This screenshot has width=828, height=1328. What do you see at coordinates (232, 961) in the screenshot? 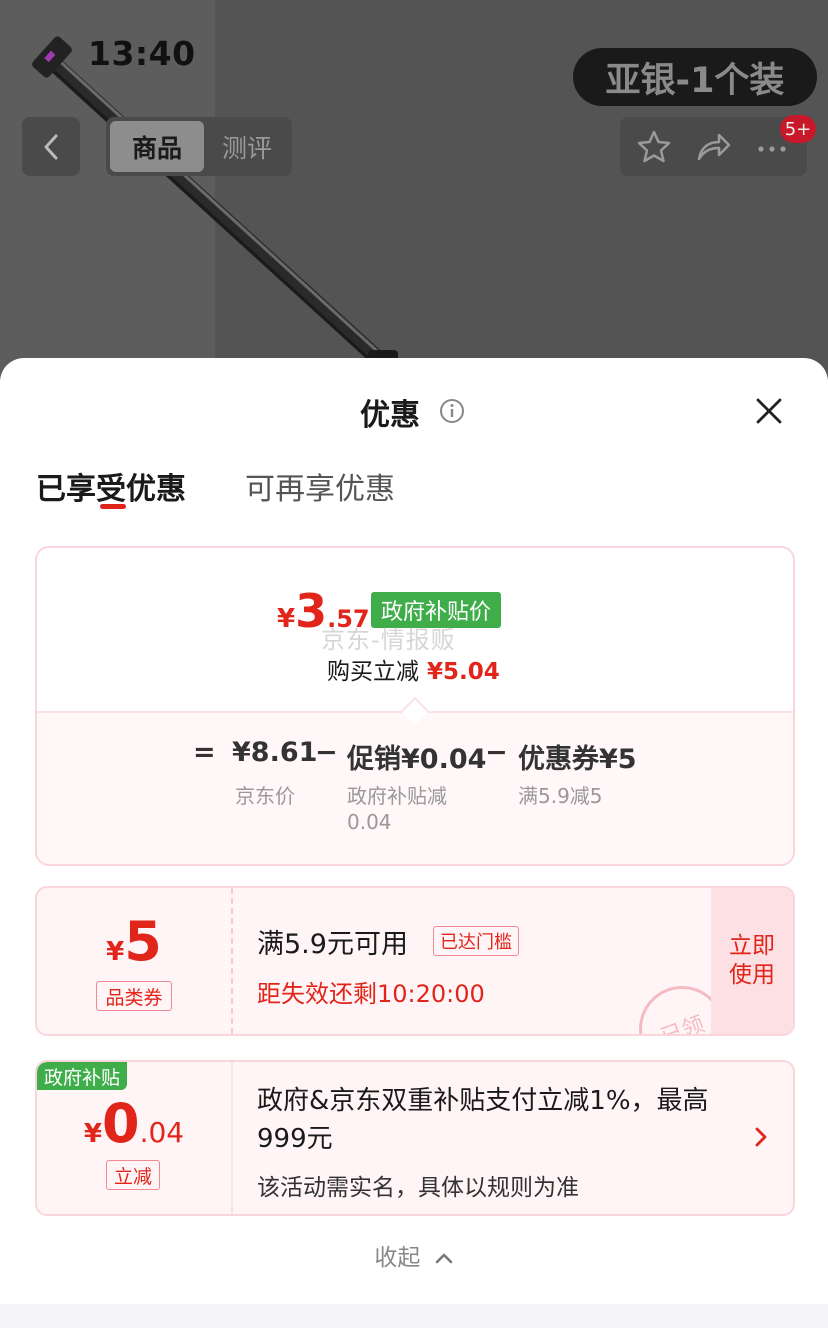
I see `coupon-divider` at bounding box center [232, 961].